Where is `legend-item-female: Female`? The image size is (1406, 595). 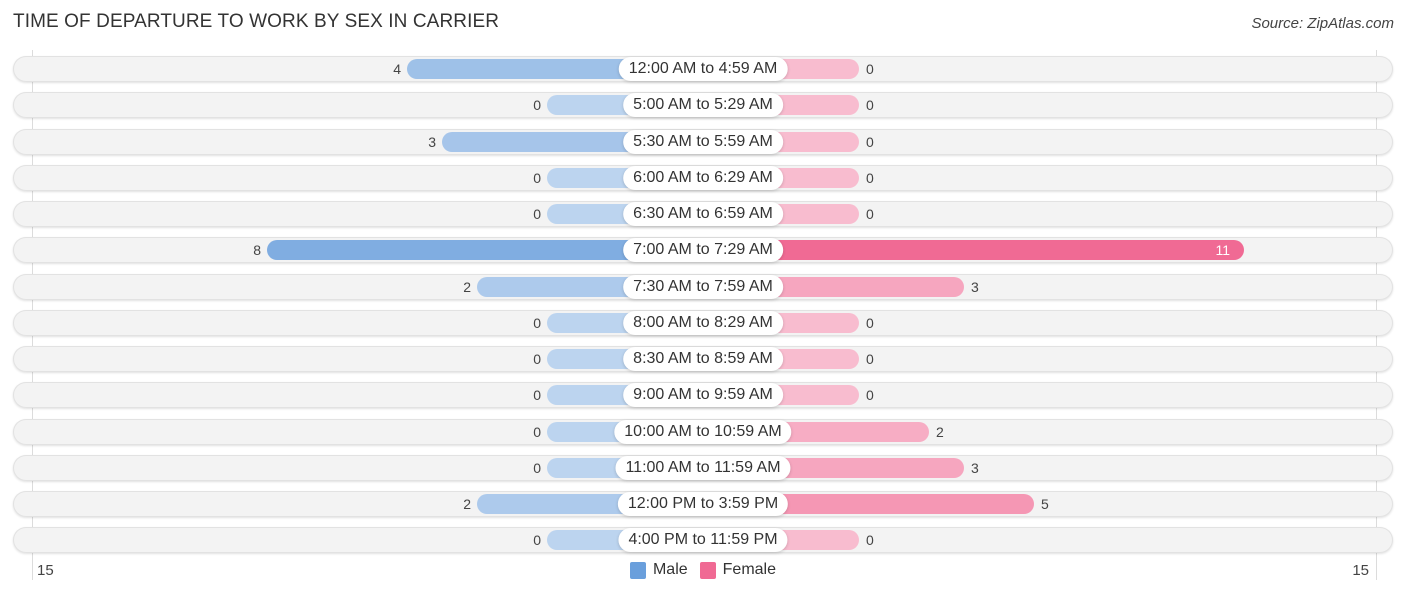
legend-item-female: Female is located at coordinates (738, 570).